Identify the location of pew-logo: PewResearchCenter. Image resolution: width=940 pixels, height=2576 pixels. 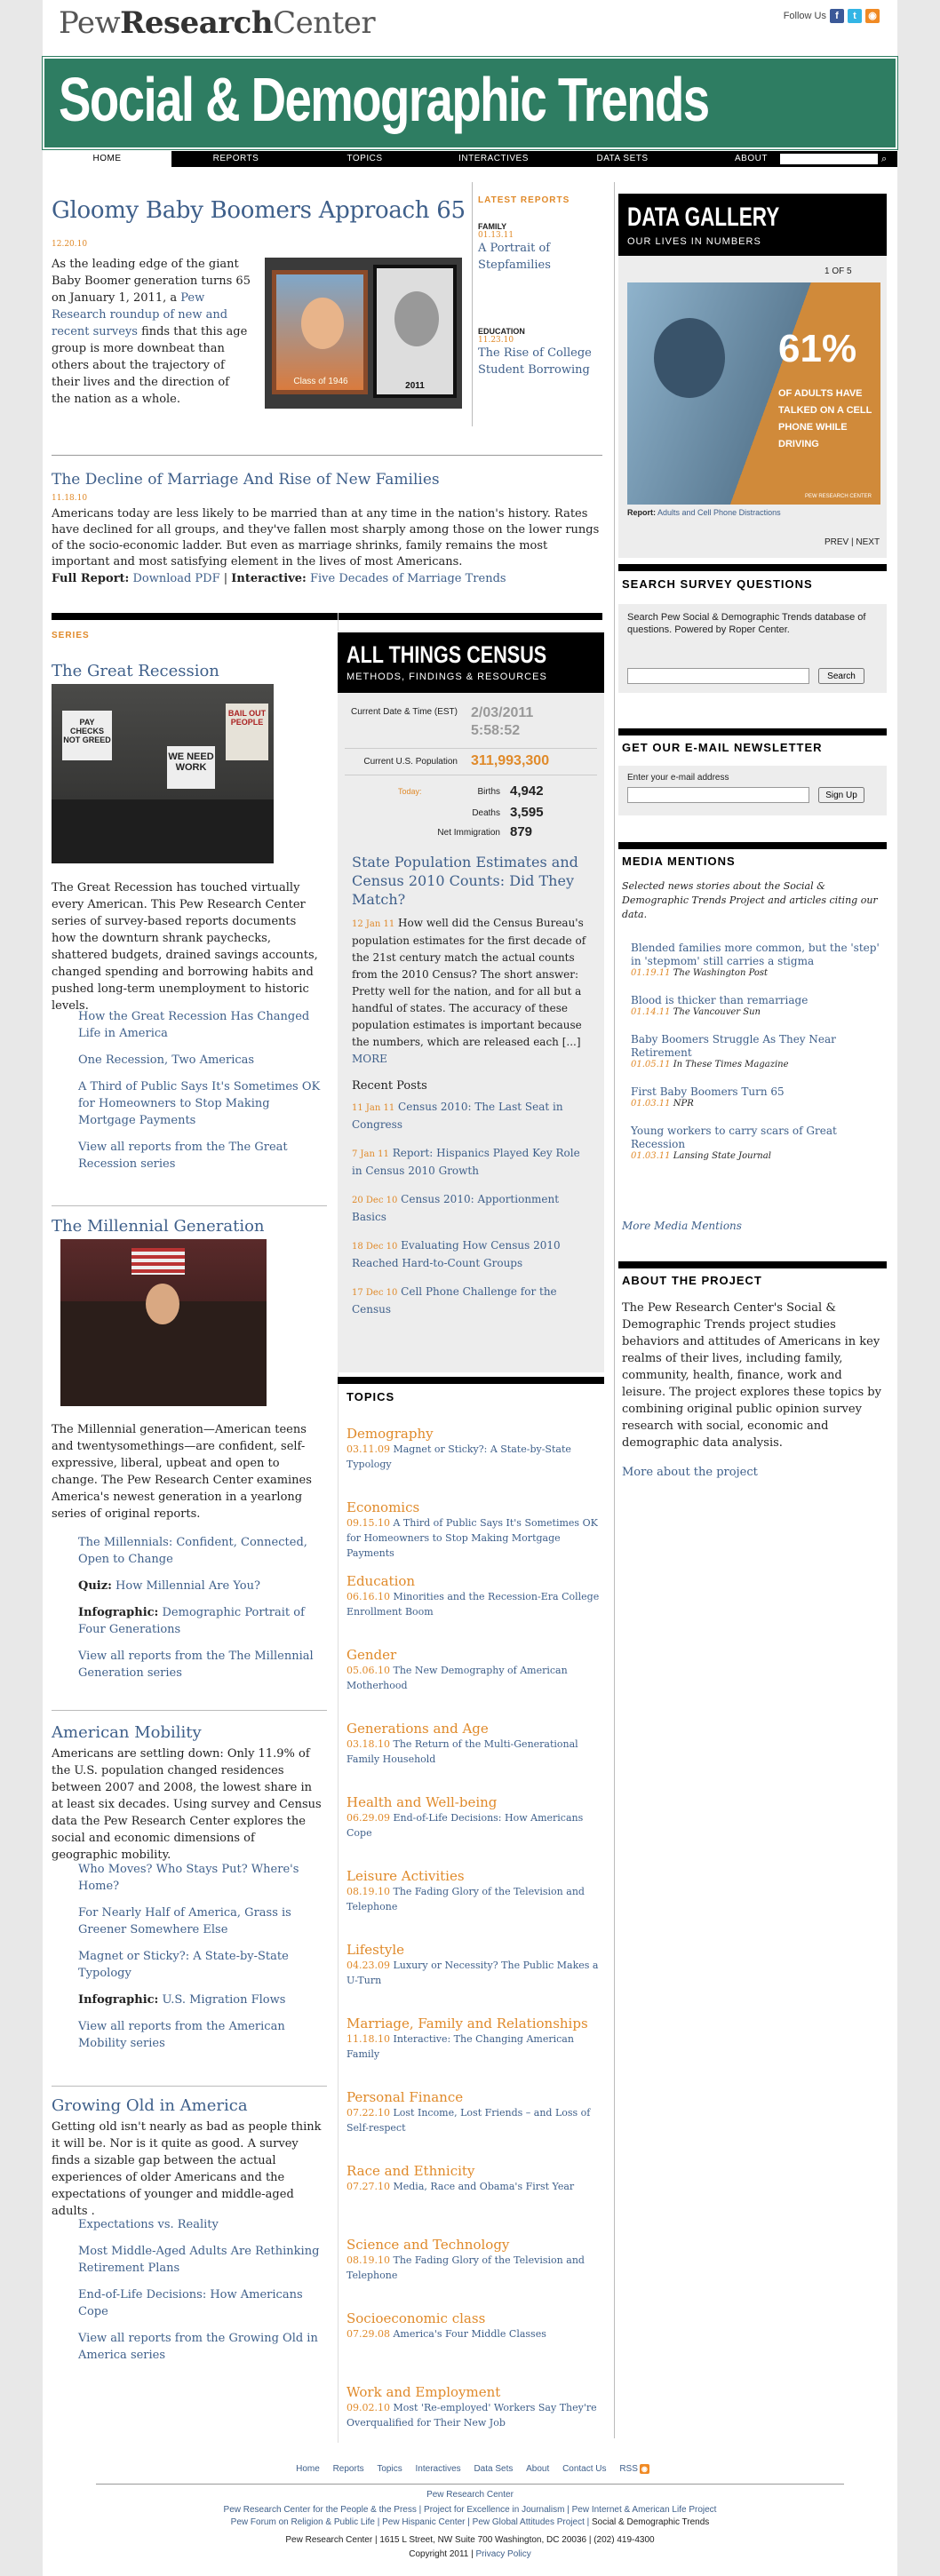
(217, 23).